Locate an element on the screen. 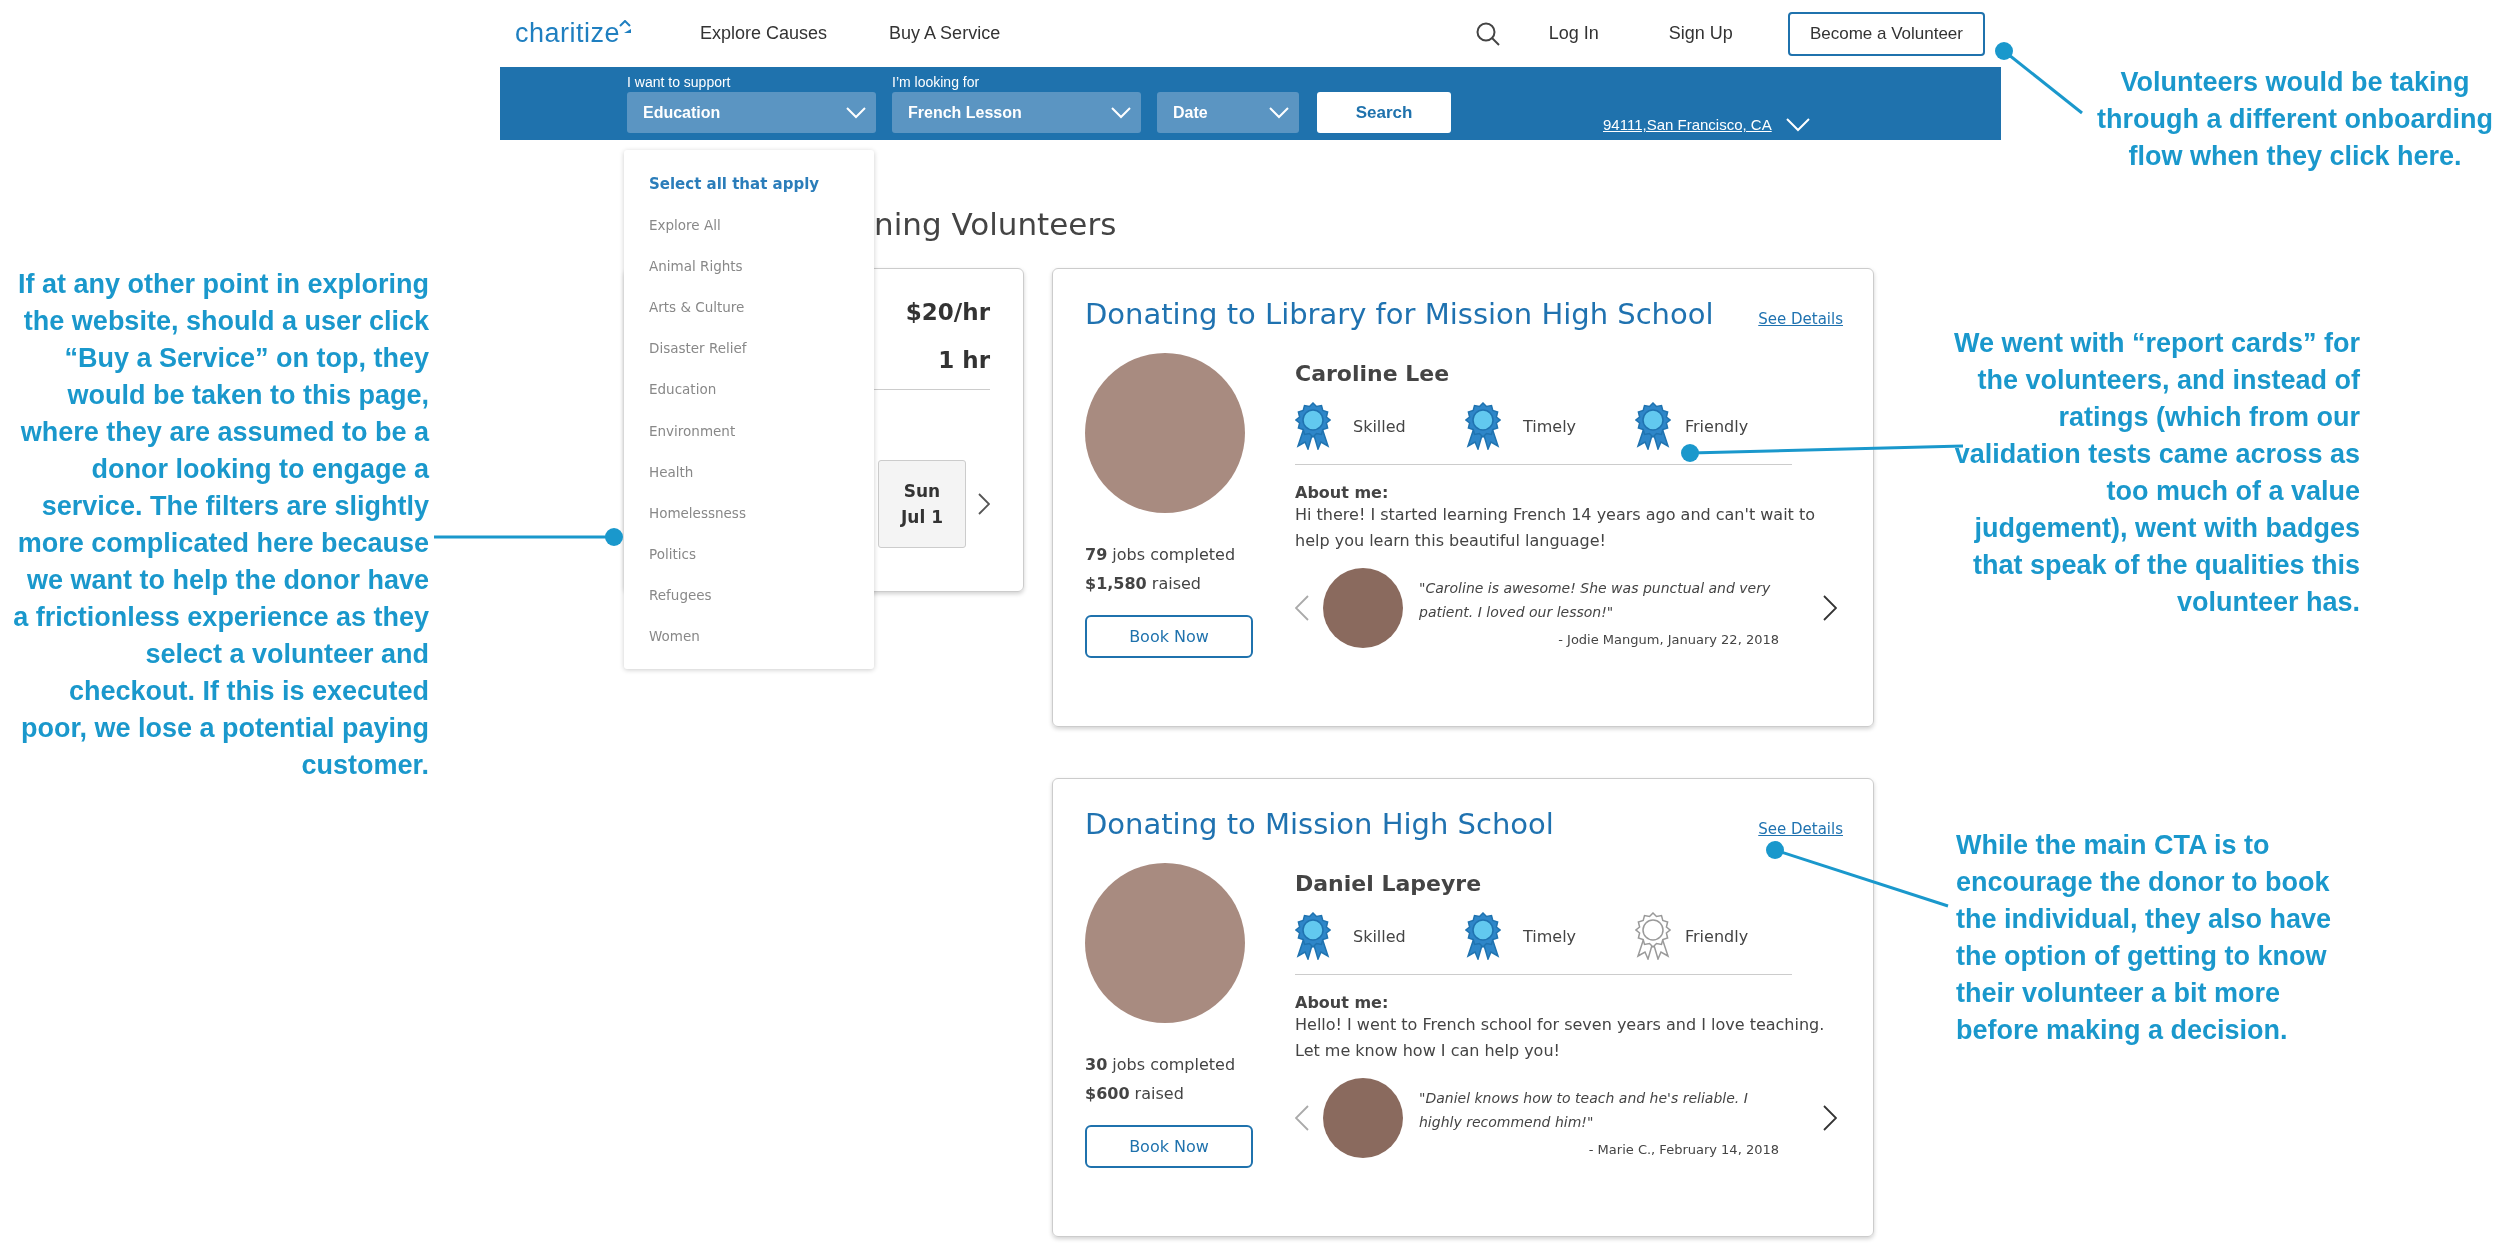 The image size is (2500, 1247). about-text: Hi there! I started learning French 14 years ago and can't wait to help you learn this beautiful language! is located at coordinates (1556, 528).